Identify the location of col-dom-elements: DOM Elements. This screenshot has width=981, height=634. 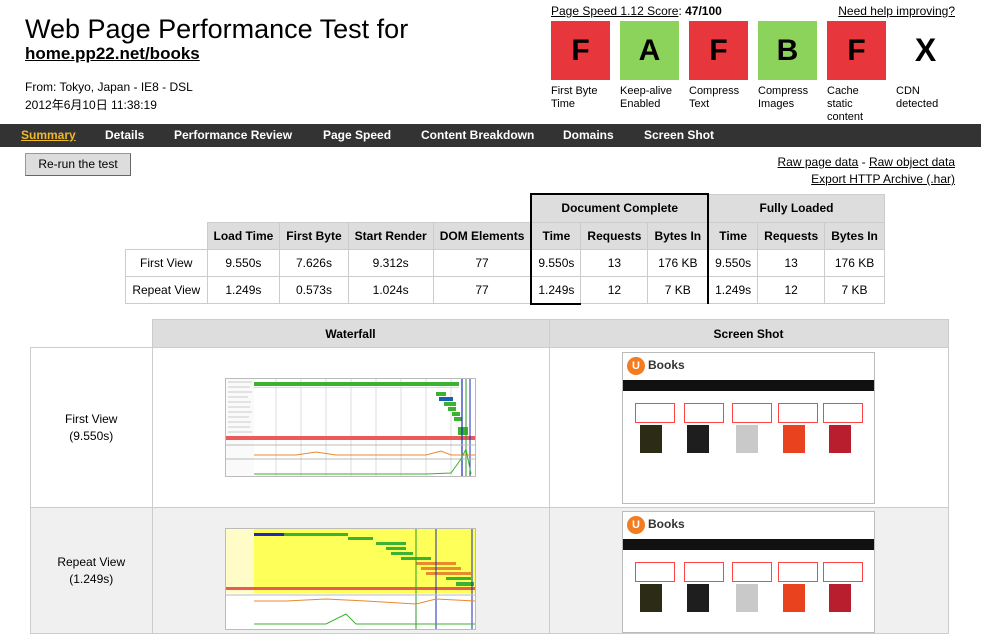
(482, 235).